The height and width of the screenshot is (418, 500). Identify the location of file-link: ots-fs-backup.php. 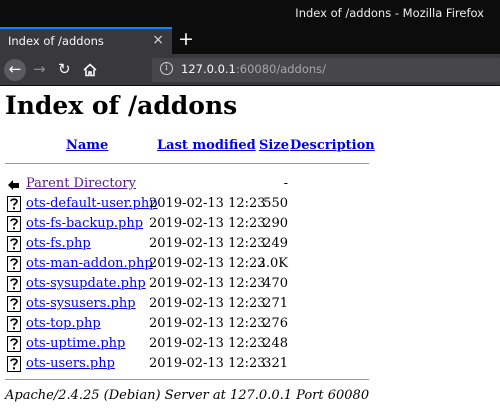
(84, 223).